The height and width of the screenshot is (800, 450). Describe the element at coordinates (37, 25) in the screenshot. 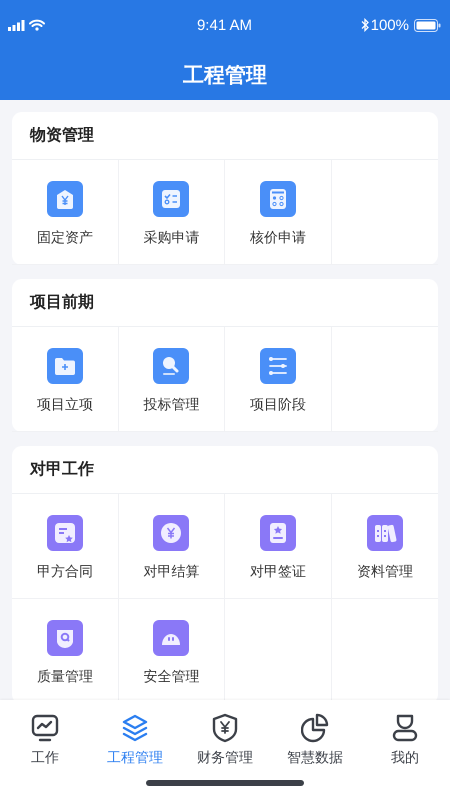

I see `wifi-icon` at that location.